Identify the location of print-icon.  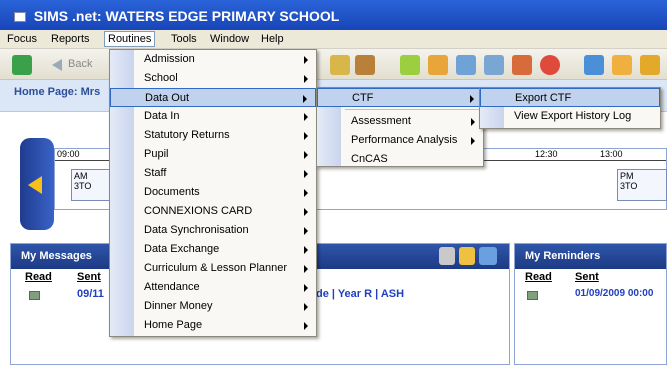
(467, 256).